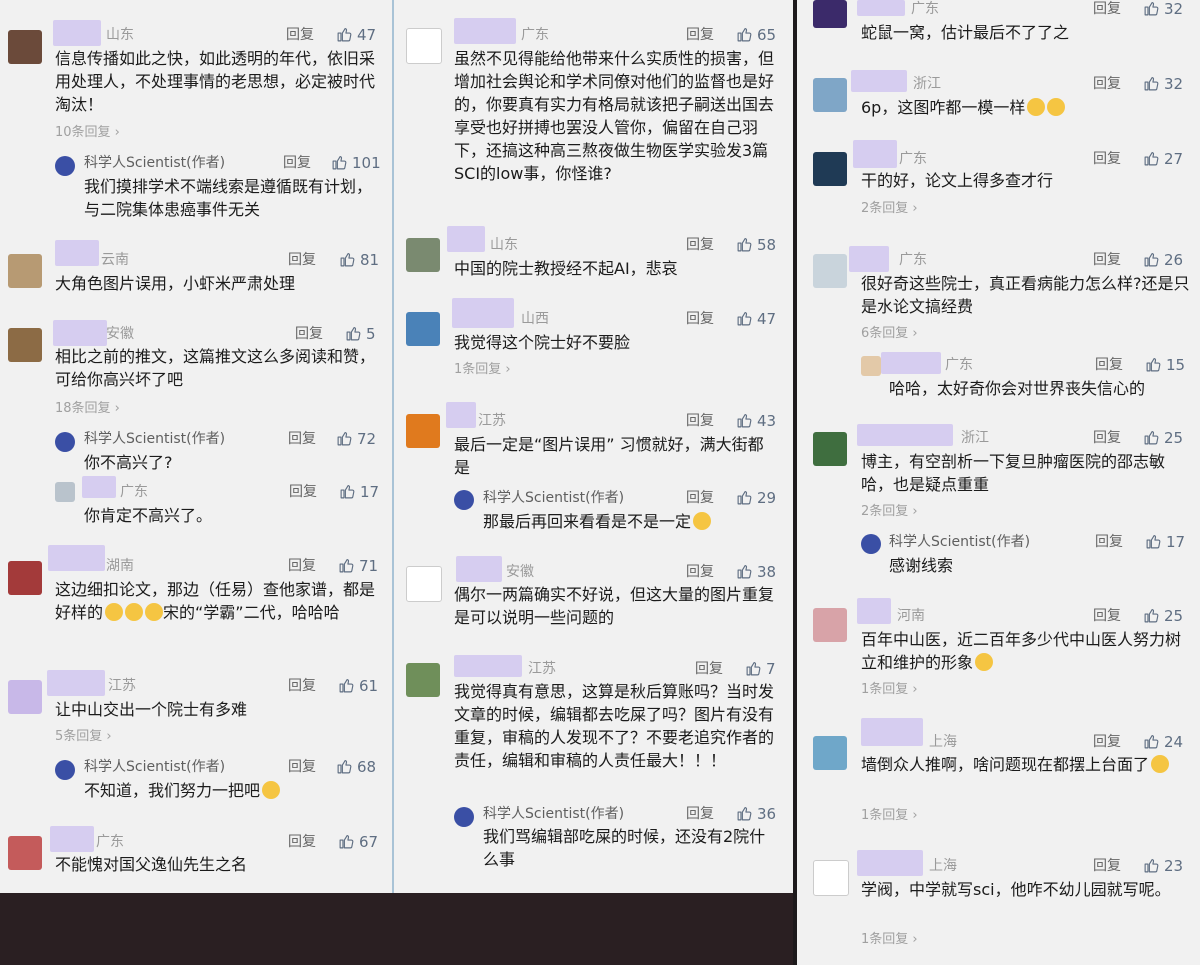 This screenshot has height=965, width=1200. Describe the element at coordinates (356, 163) in the screenshot. I see `like-button: 101` at that location.